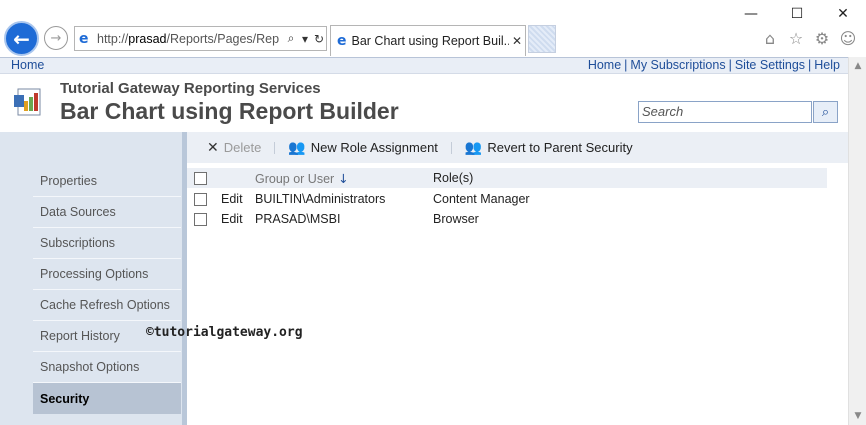 The height and width of the screenshot is (425, 866). What do you see at coordinates (542, 39) in the screenshot?
I see `new-tab-button` at bounding box center [542, 39].